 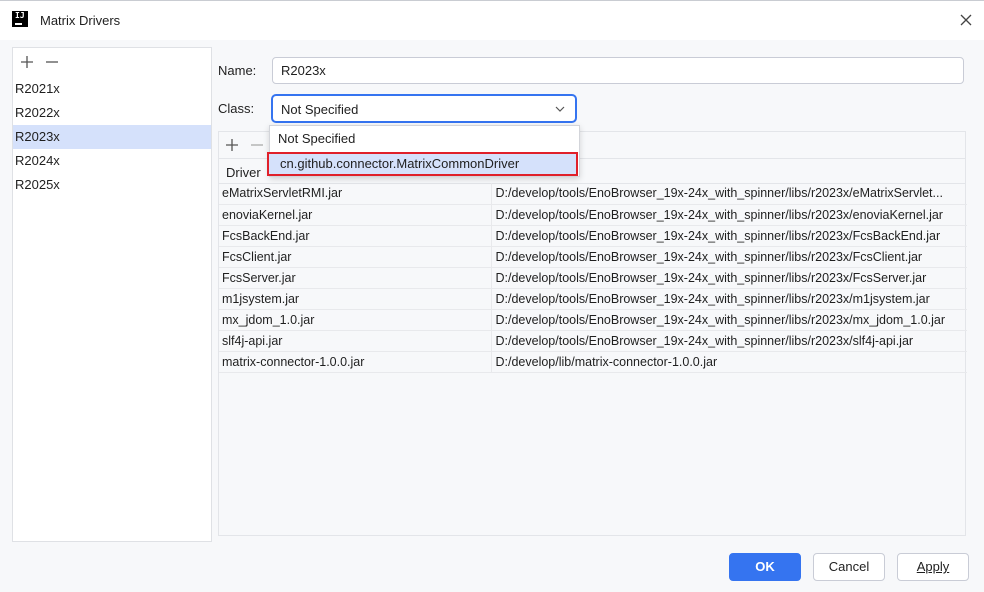 What do you see at coordinates (618, 70) in the screenshot?
I see `name-input` at bounding box center [618, 70].